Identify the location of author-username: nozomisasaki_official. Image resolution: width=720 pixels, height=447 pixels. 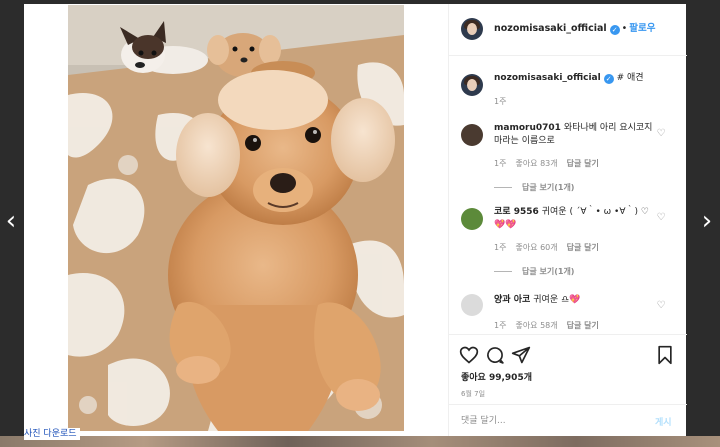
(550, 28).